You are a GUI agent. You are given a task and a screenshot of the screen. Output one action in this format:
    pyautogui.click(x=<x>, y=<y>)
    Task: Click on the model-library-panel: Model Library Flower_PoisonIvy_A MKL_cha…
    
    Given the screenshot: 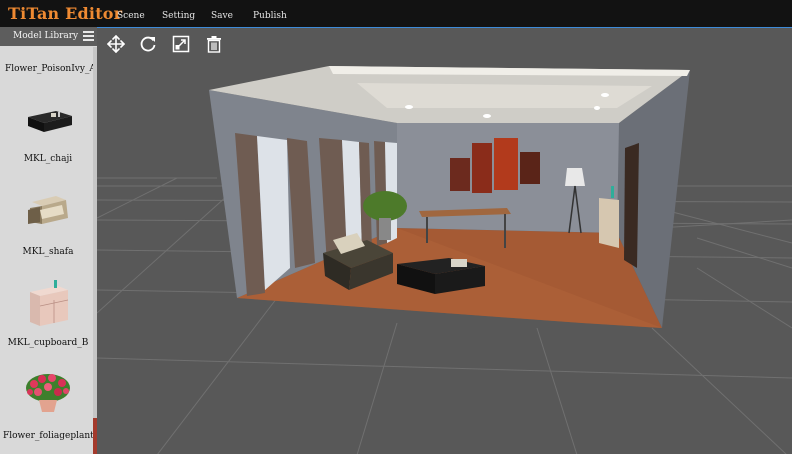 What is the action you would take?
    pyautogui.click(x=48, y=240)
    